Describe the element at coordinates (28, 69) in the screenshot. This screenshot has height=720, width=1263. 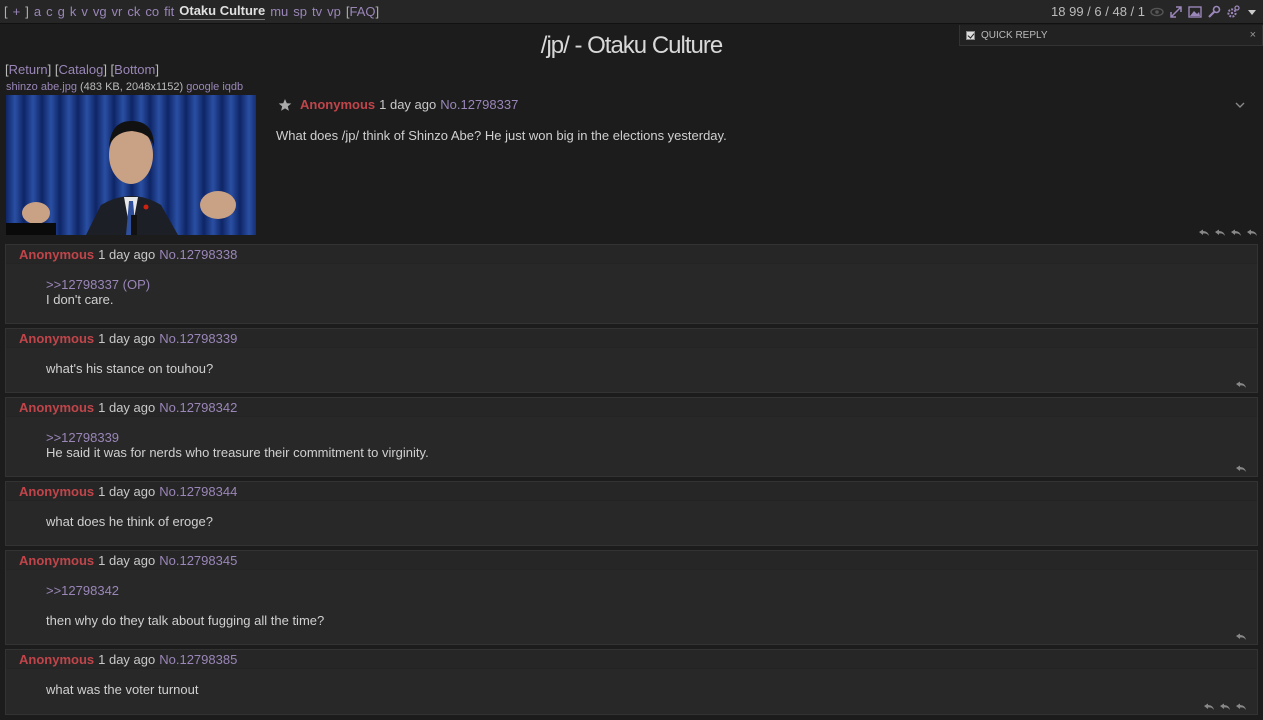
I see `return-link: Return` at that location.